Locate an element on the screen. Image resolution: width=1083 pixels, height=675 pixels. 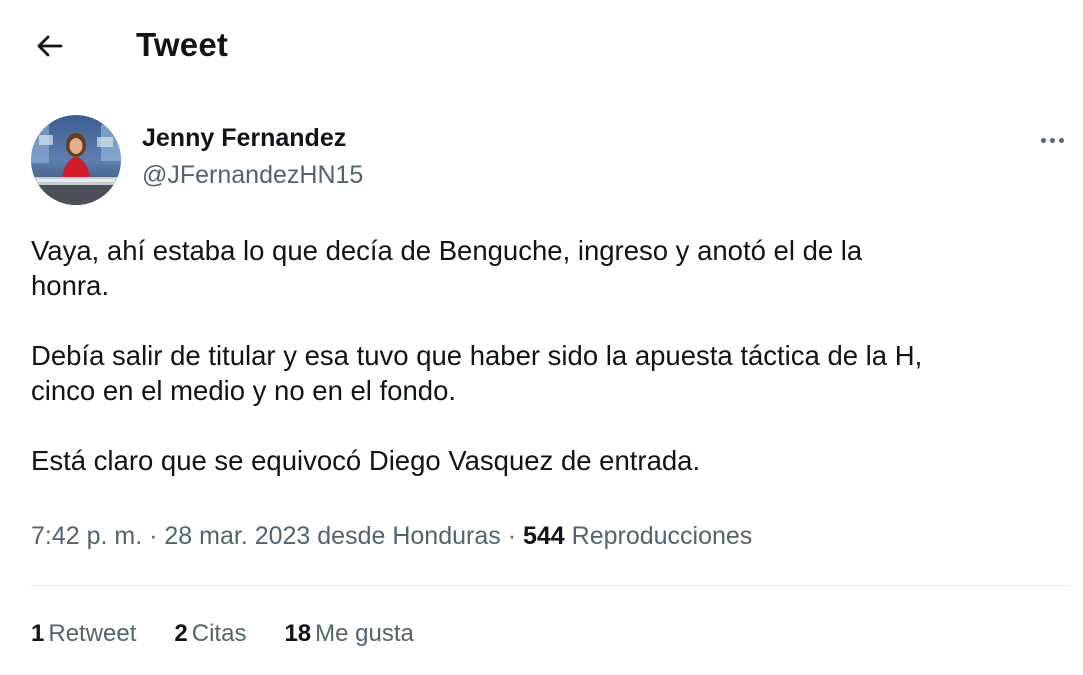
avatar is located at coordinates (76, 160).